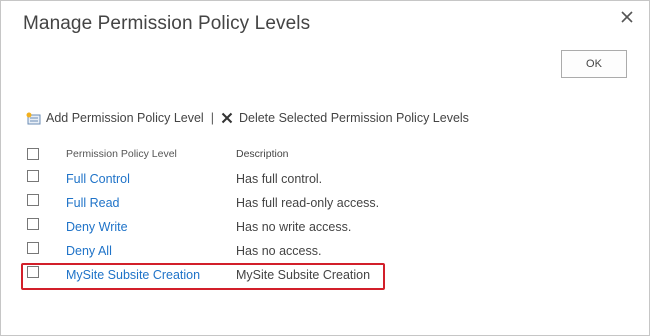  I want to click on add-permission-level-action: Add Permission Policy Level, so click(115, 118).